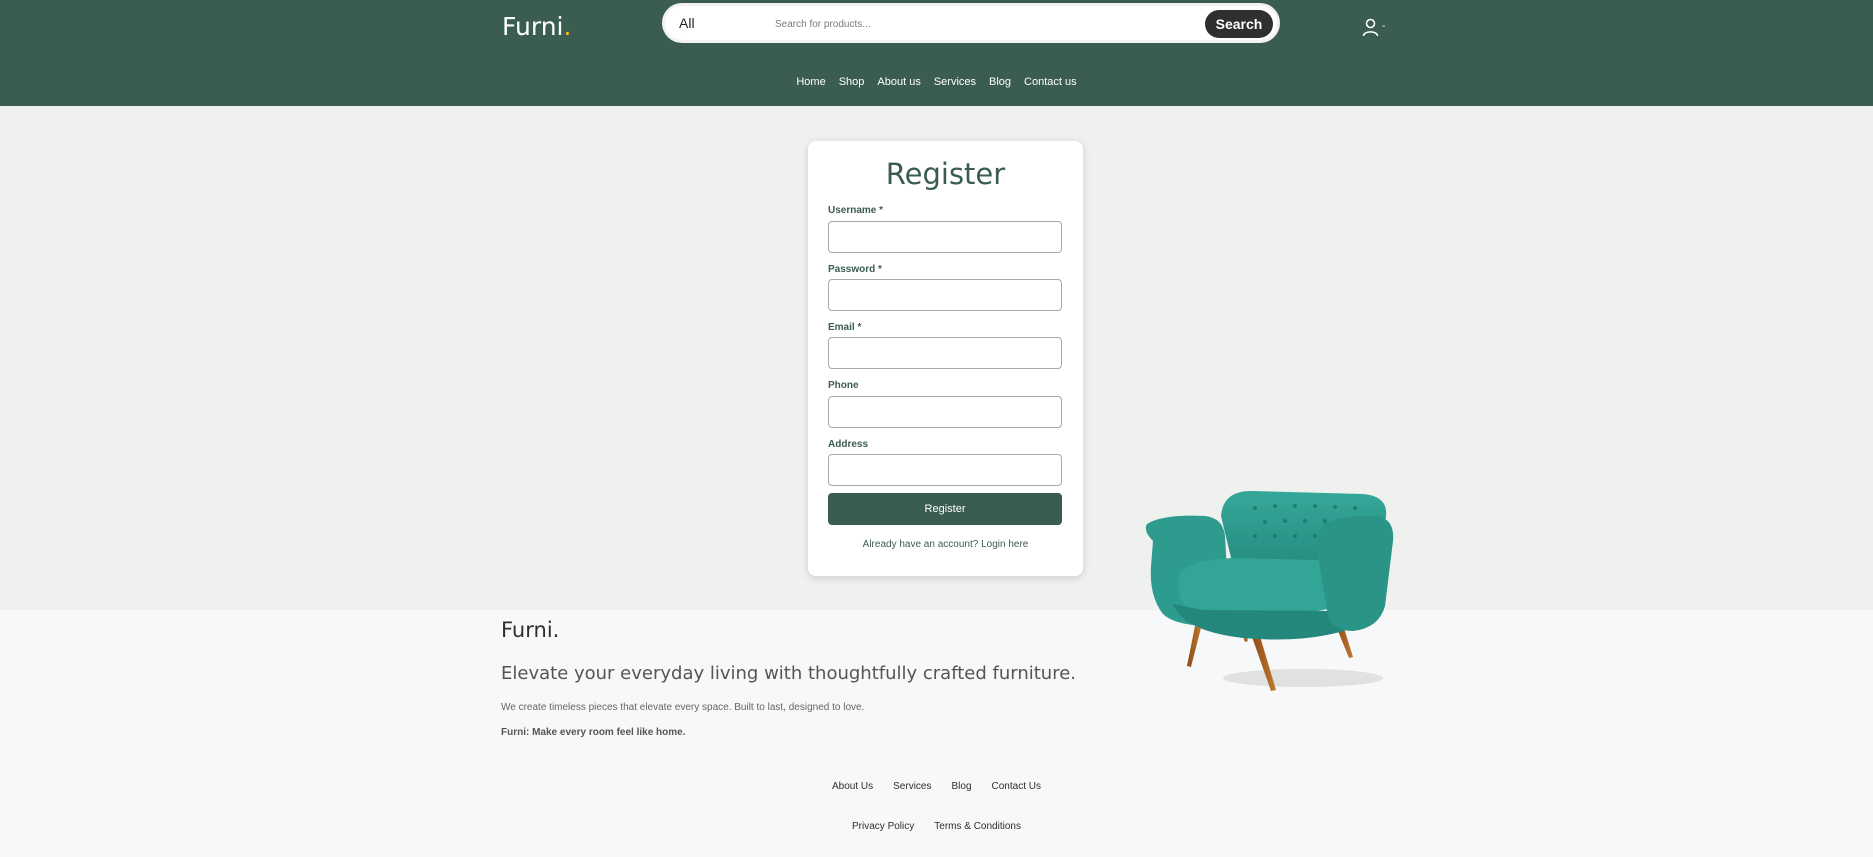 Image resolution: width=1873 pixels, height=857 pixels. I want to click on nav-home: Home, so click(811, 82).